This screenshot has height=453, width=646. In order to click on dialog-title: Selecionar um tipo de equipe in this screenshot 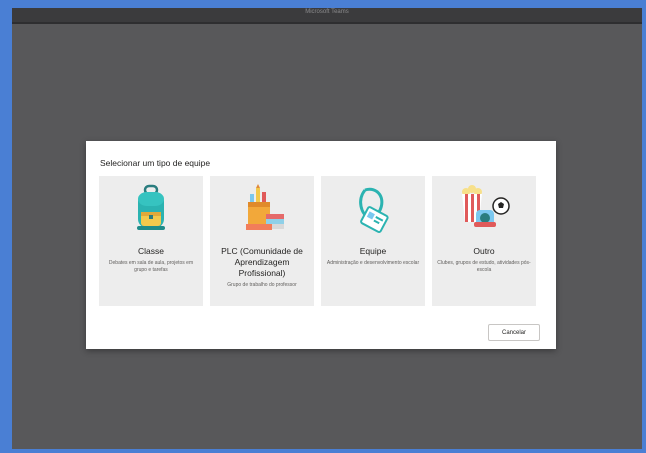, I will do `click(155, 163)`.